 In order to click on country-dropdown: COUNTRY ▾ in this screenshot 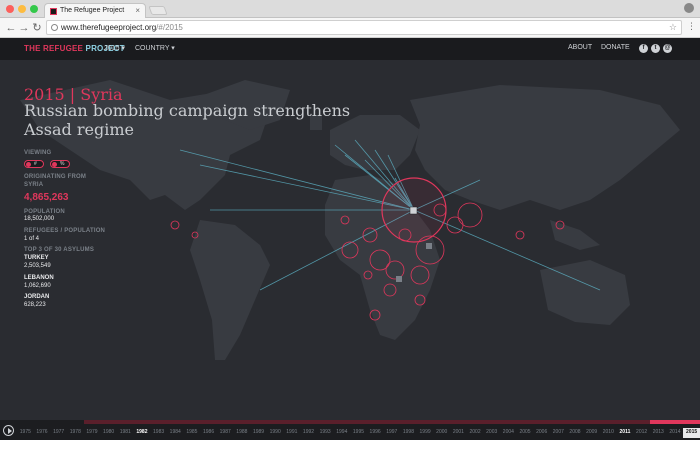, I will do `click(155, 48)`.